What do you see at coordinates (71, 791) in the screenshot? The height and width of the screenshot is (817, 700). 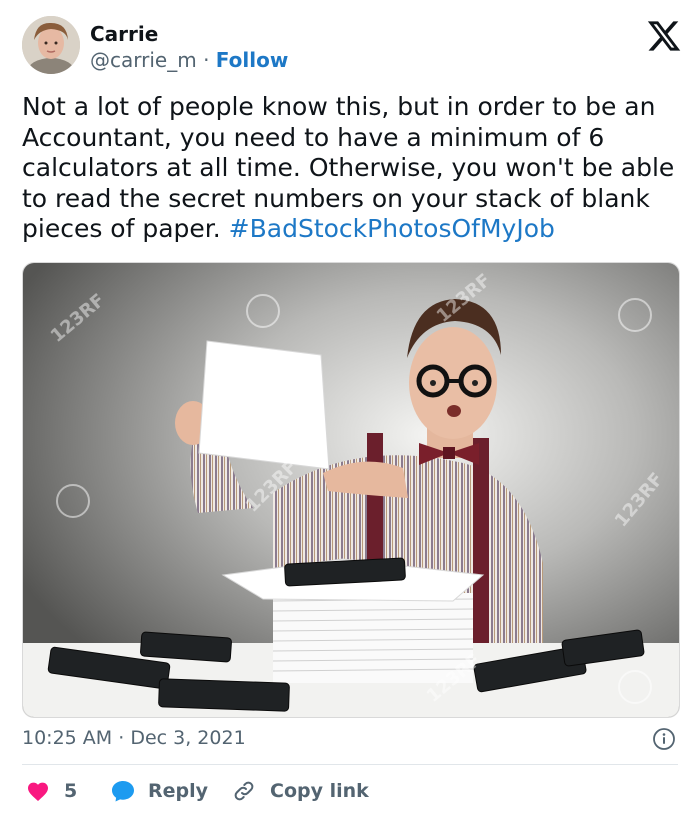 I see `like-count: 5` at bounding box center [71, 791].